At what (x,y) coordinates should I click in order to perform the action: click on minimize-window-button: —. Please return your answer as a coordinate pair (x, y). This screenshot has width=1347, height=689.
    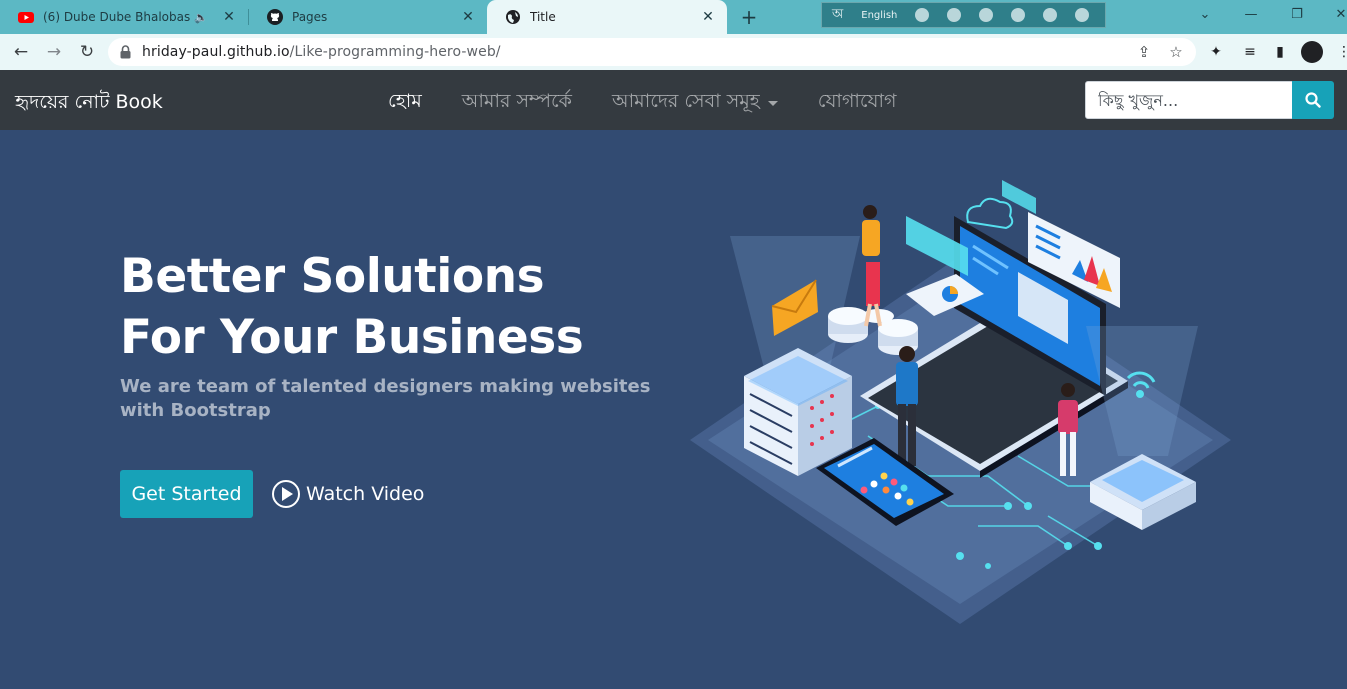
    Looking at the image, I should click on (1251, 15).